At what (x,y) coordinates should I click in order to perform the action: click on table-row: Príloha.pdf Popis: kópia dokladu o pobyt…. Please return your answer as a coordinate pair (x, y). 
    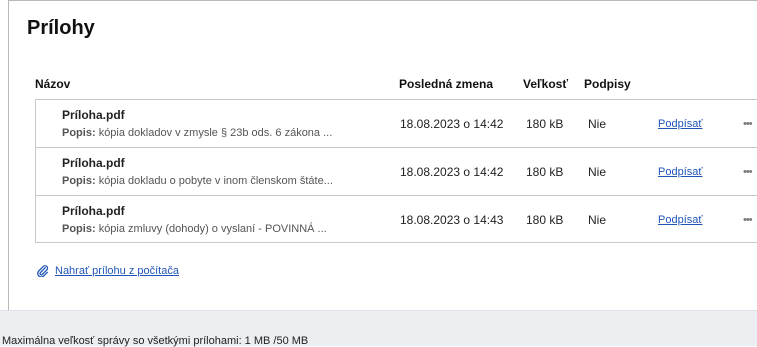
    Looking at the image, I should click on (396, 171).